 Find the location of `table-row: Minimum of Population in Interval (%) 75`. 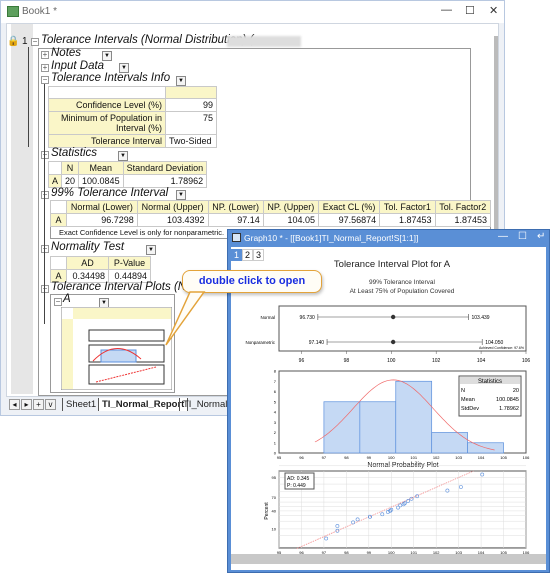

table-row: Minimum of Population in Interval (%) 75 is located at coordinates (132, 123).